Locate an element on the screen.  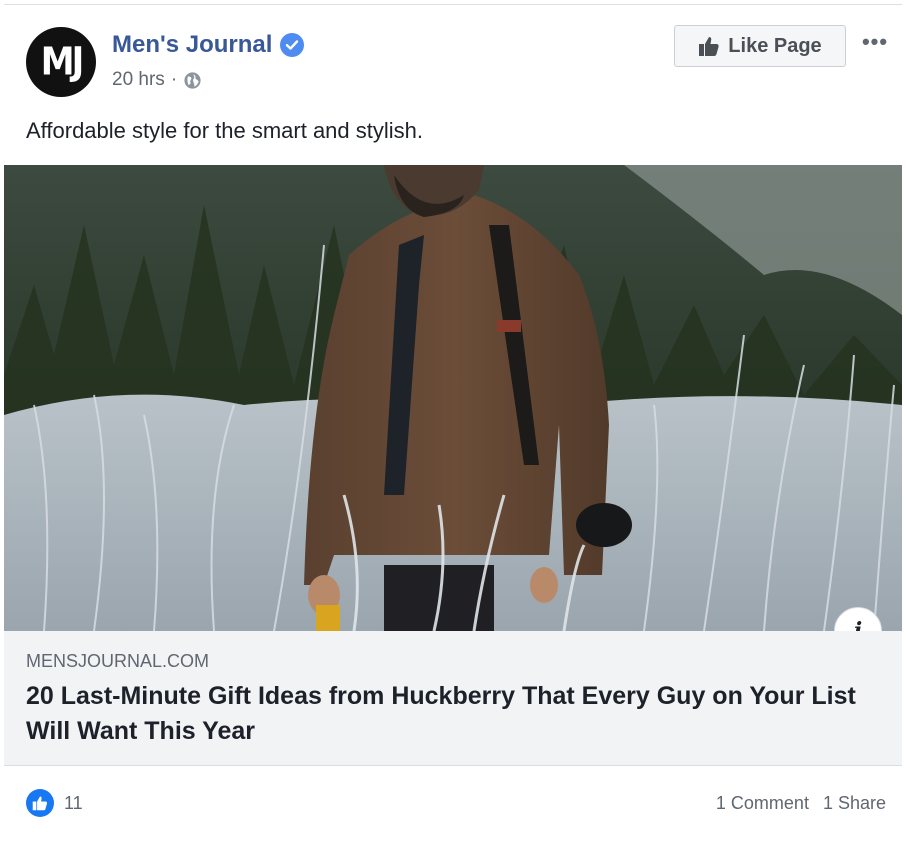
like-page-button: Like Page is located at coordinates (760, 46).